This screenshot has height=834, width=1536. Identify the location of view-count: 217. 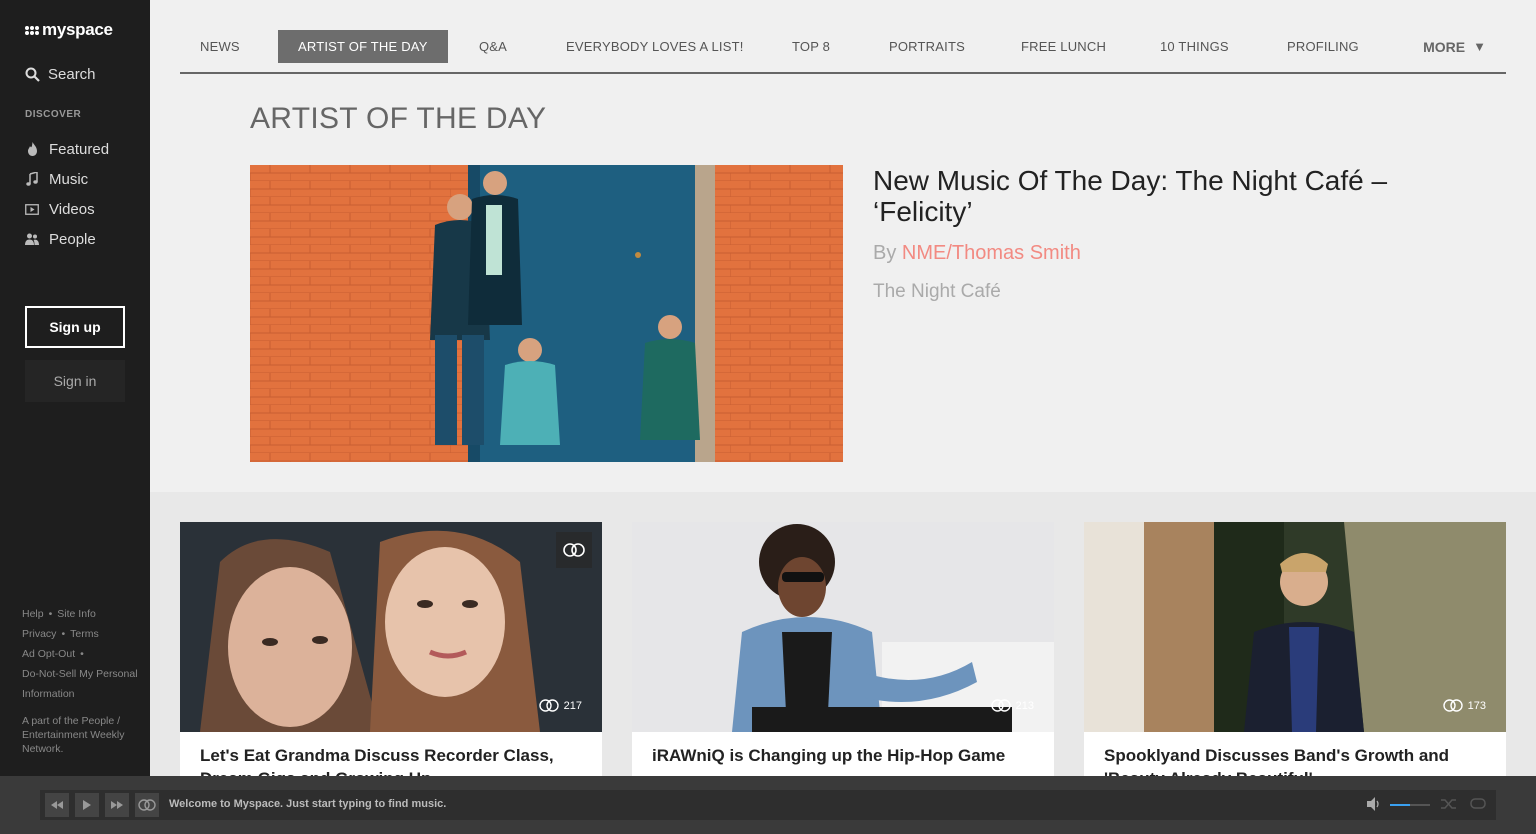
(560, 705).